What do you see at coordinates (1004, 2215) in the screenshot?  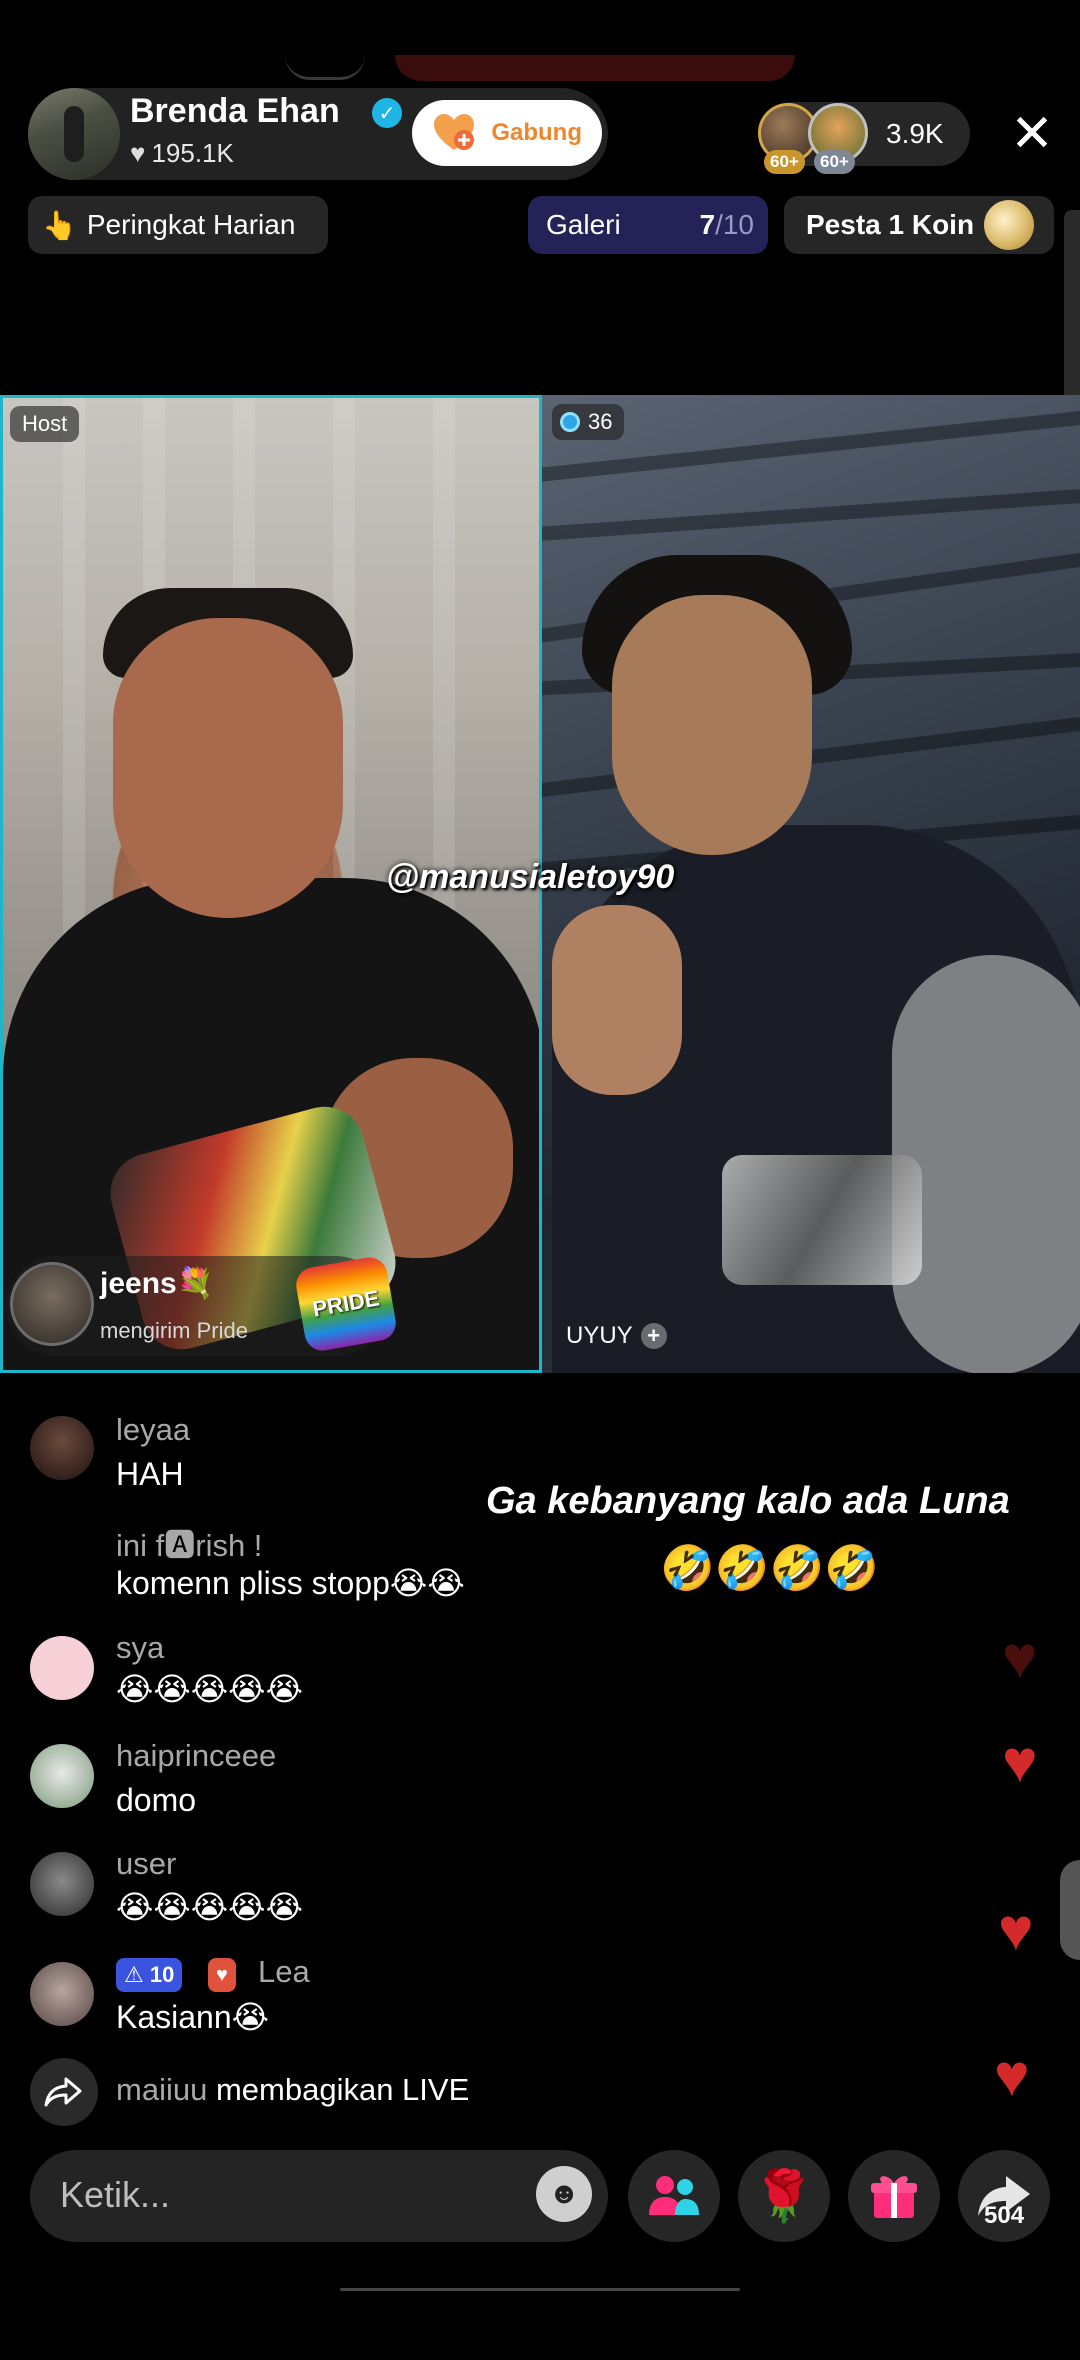 I see `share-count: 504` at bounding box center [1004, 2215].